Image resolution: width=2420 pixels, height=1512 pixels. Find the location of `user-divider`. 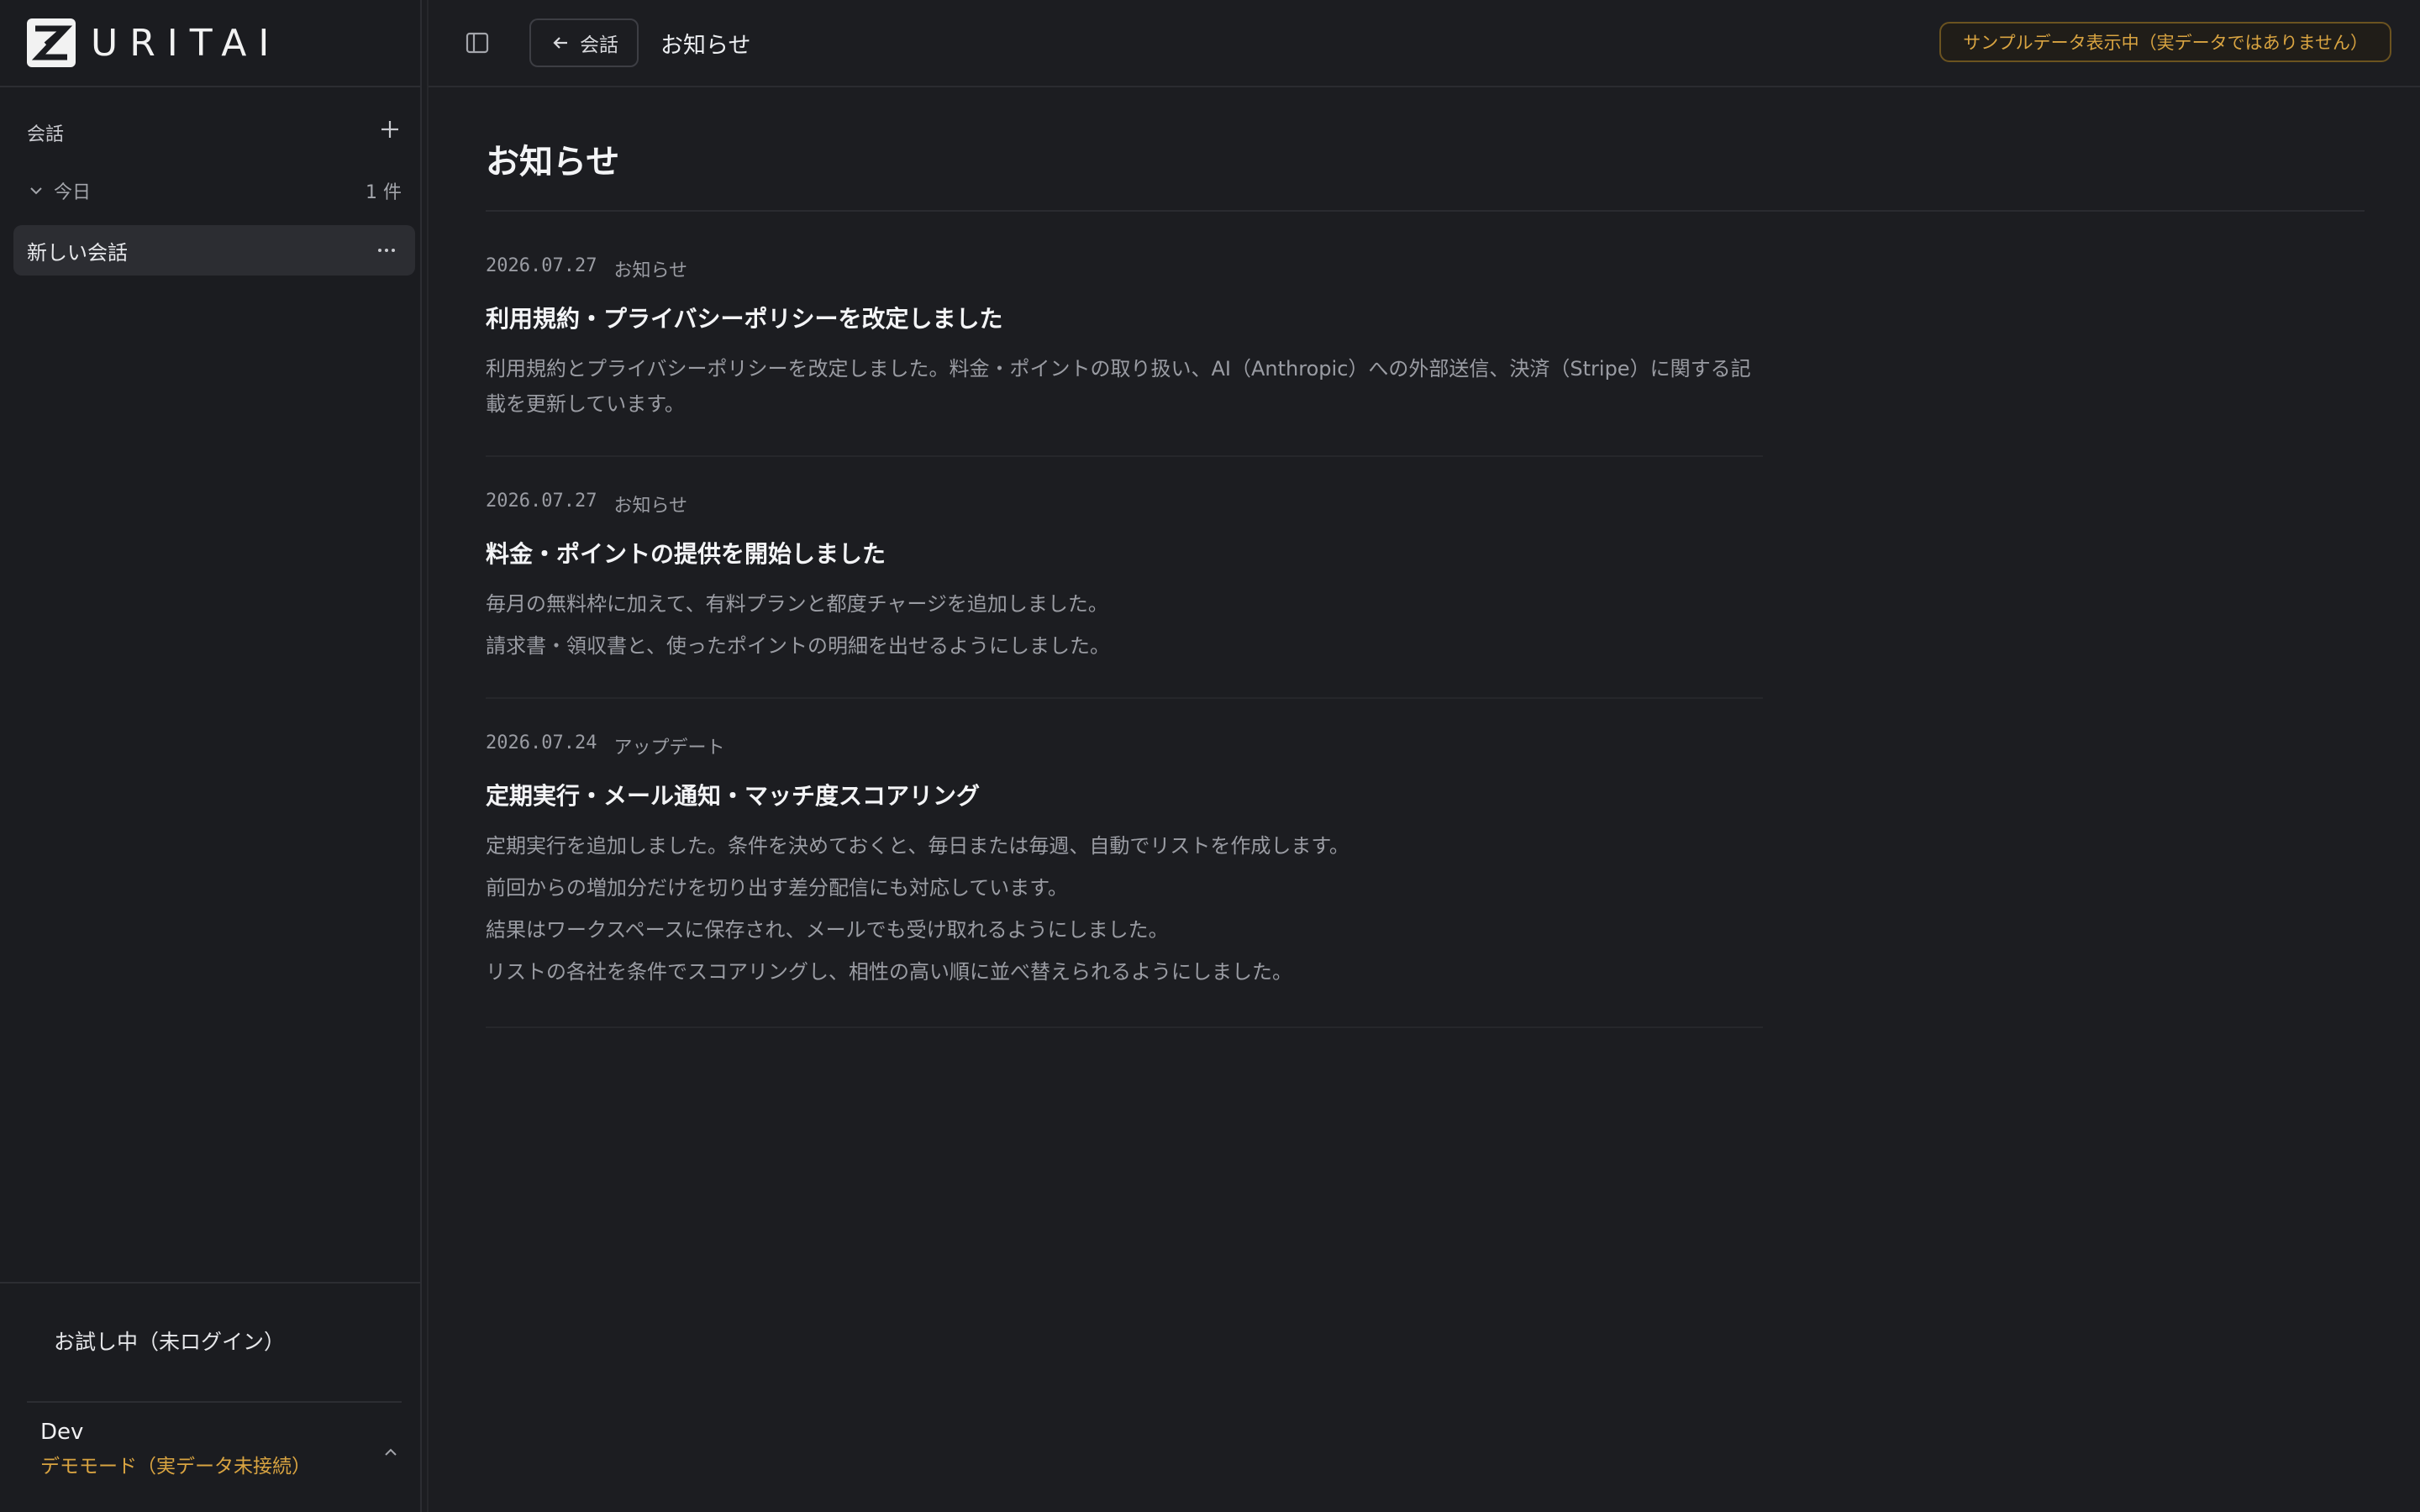

user-divider is located at coordinates (214, 1402).